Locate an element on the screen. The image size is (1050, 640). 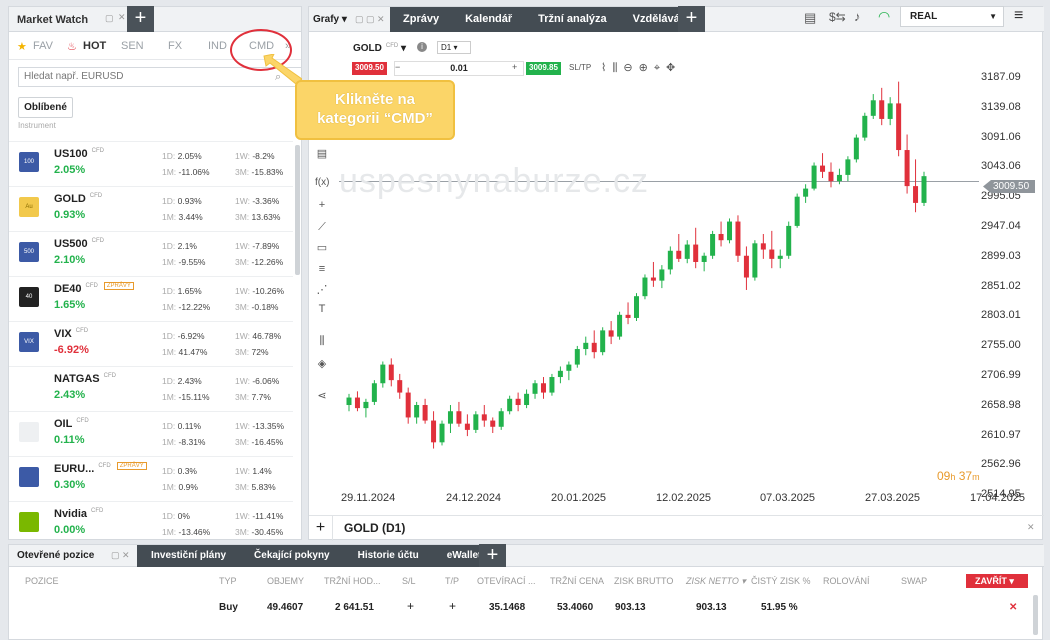
rectangle-icon: ▭ is located at coordinates (322, 248).